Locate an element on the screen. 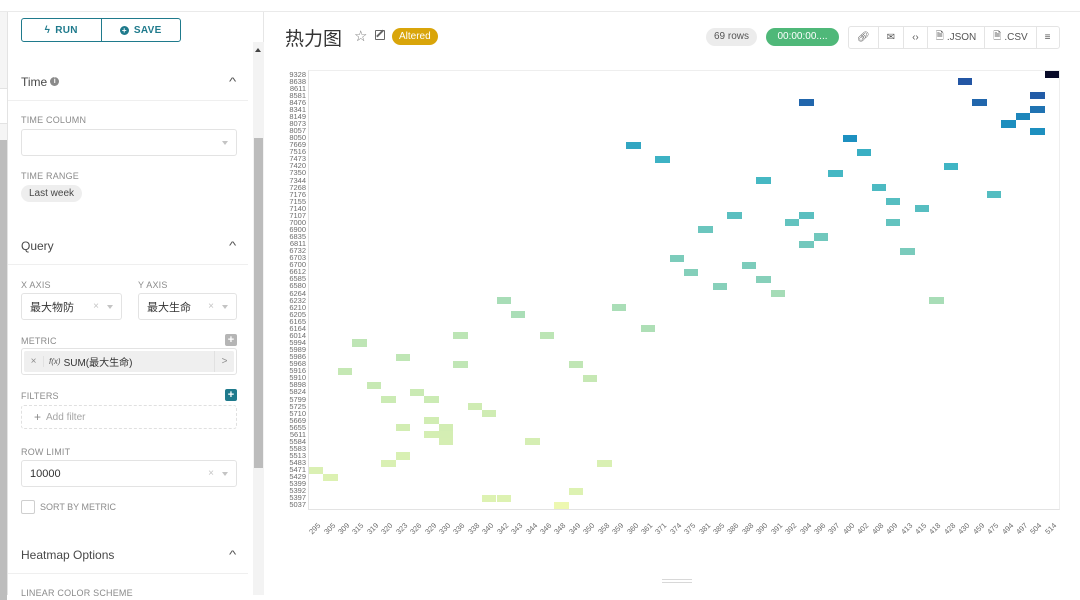 This screenshot has height=600, width=1080. section-time-header: Time i ^ is located at coordinates (128, 82).